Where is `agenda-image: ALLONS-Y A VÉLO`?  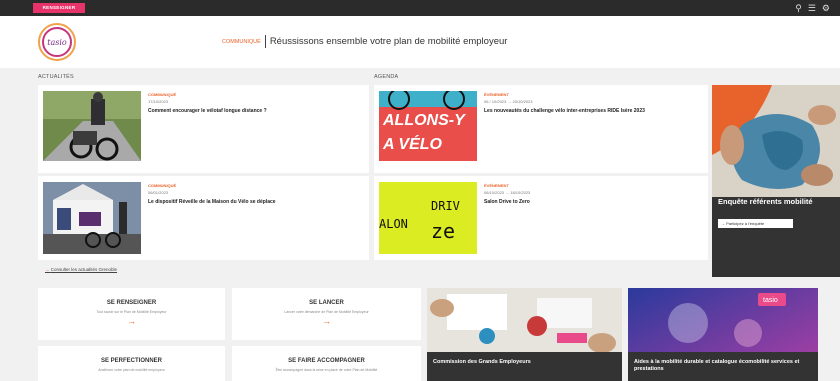 agenda-image: ALLONS-Y A VÉLO is located at coordinates (428, 126).